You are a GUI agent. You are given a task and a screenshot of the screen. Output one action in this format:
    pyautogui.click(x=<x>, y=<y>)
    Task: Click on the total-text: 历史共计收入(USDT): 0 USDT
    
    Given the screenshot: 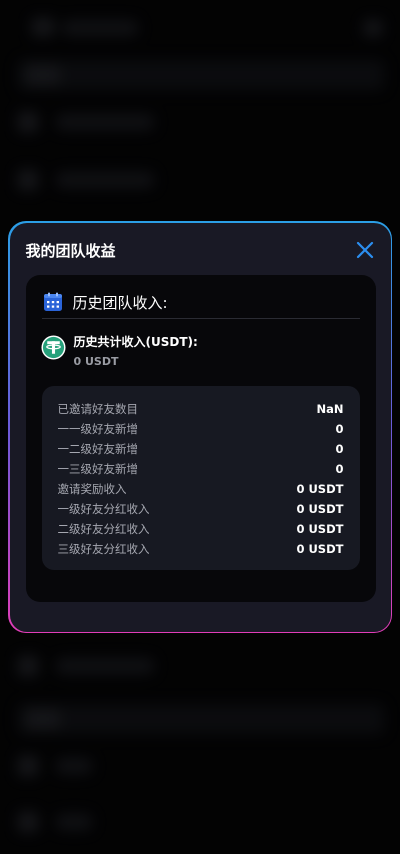 What is the action you would take?
    pyautogui.click(x=136, y=351)
    